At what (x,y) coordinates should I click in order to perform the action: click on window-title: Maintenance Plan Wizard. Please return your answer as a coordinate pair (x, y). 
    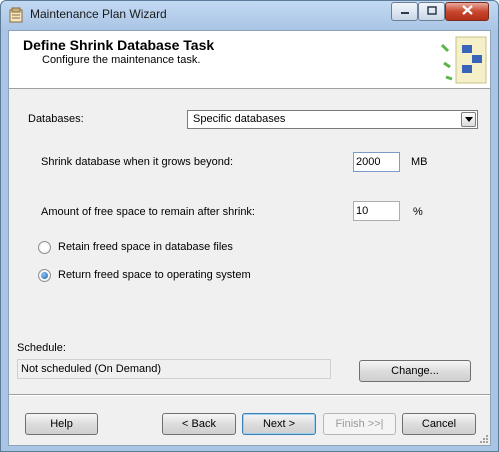
    Looking at the image, I should click on (98, 14).